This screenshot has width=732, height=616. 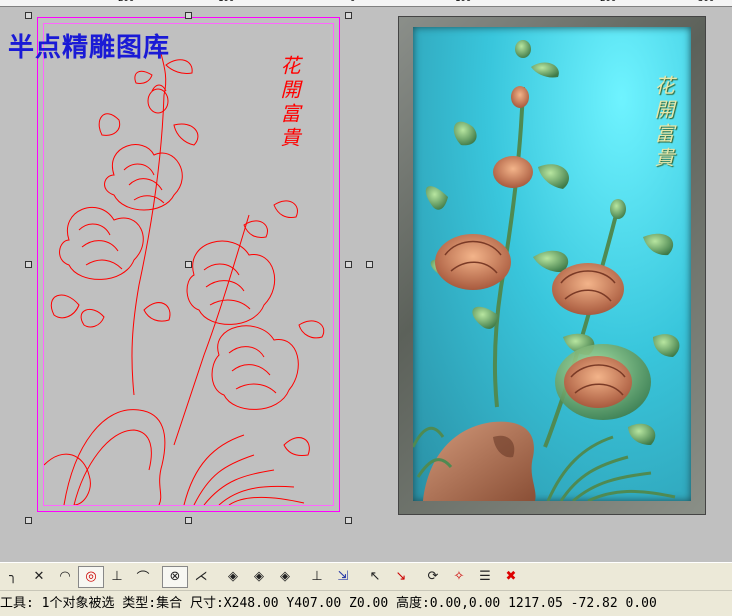 What do you see at coordinates (343, 577) in the screenshot?
I see `align-arrow-icon: ⇲` at bounding box center [343, 577].